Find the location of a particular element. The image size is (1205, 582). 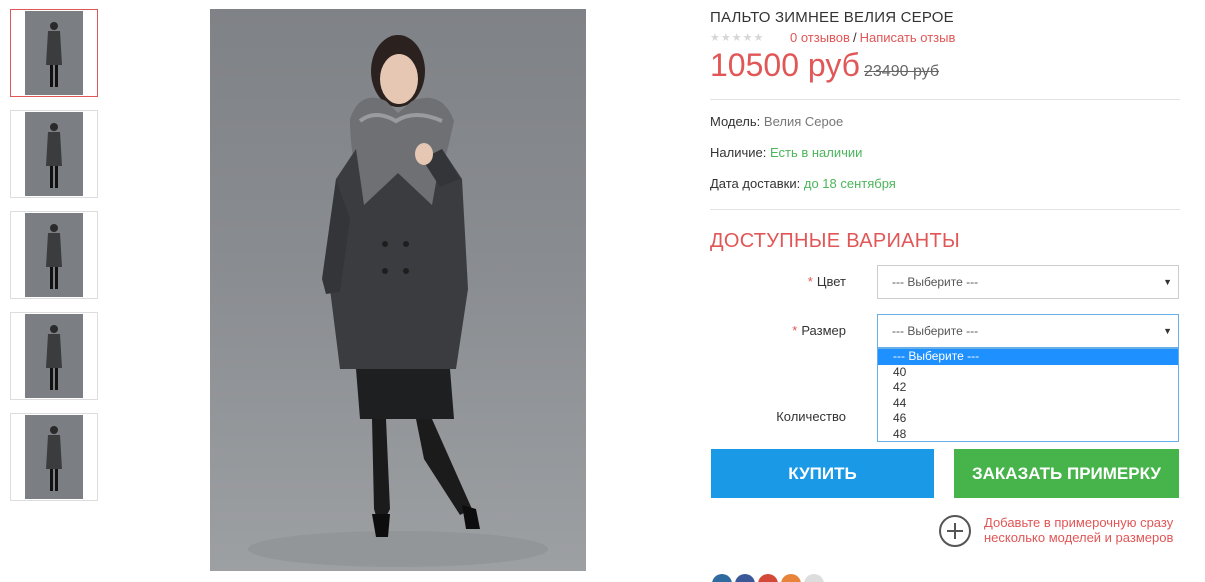

stock-row: Наличие: Есть в наличии is located at coordinates (945, 152).